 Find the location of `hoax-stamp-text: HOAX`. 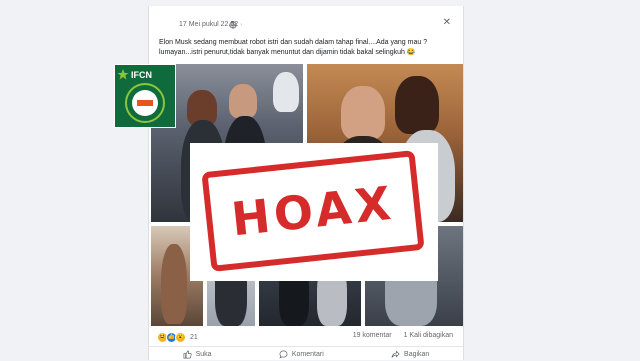

hoax-stamp-text: HOAX is located at coordinates (313, 211).